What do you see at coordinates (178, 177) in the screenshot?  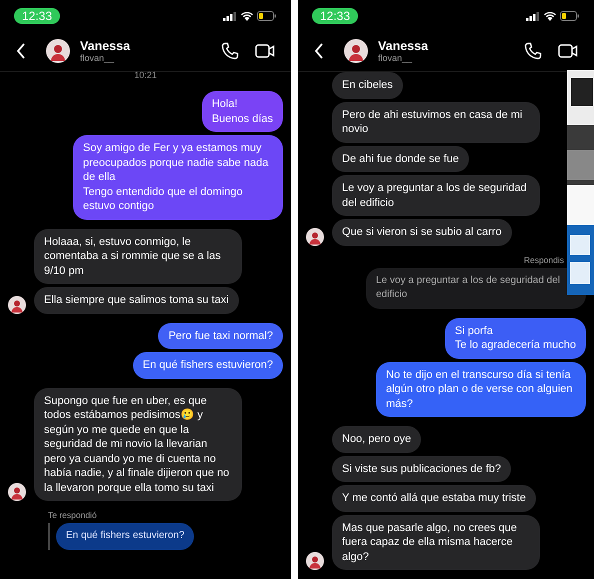 I see `sent-message: Soy amigo de Fer y ya estamos muy preocupados porque nadie sabe nada de ella Tengo entendido que el domingo estuvo contigo` at bounding box center [178, 177].